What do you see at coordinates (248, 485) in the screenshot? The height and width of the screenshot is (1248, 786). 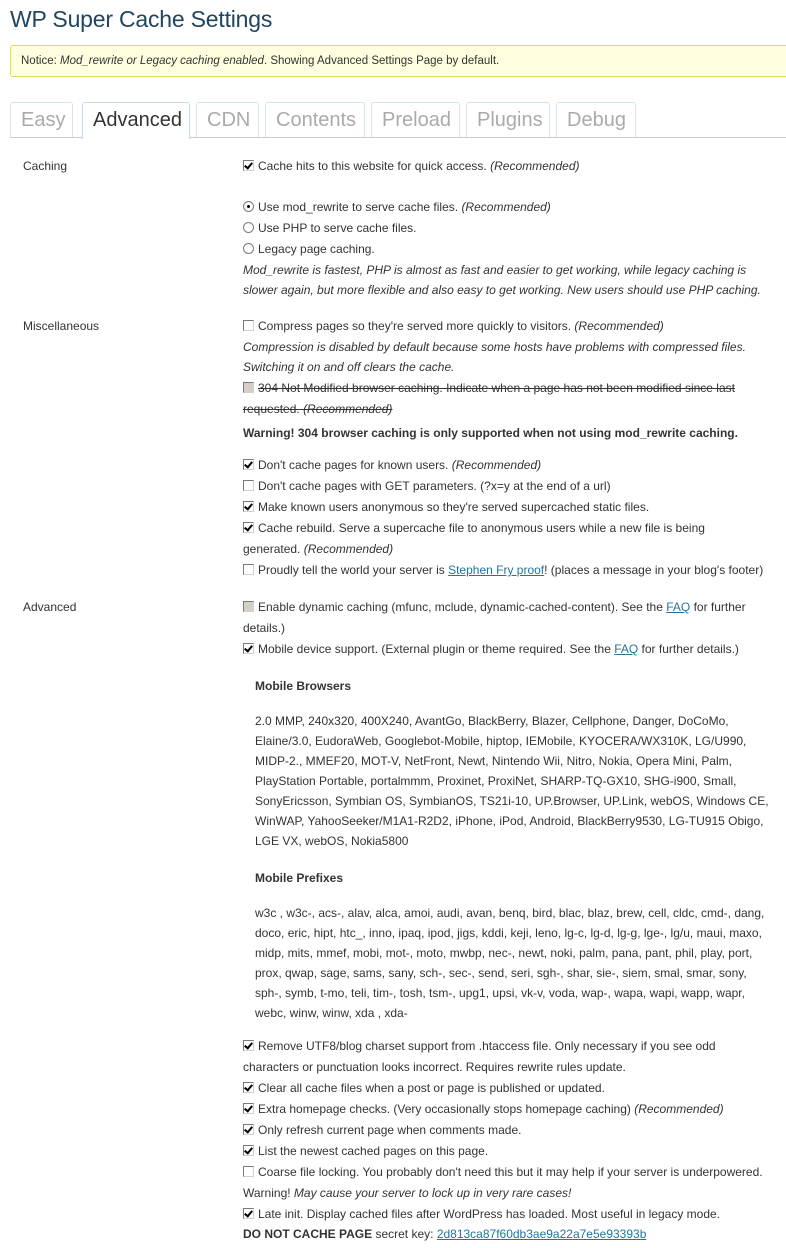 I see `get-params-checkbox` at bounding box center [248, 485].